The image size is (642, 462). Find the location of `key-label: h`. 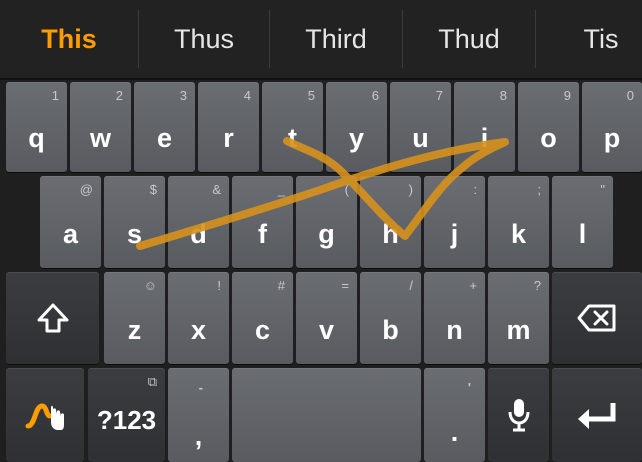

key-label: h is located at coordinates (390, 234).